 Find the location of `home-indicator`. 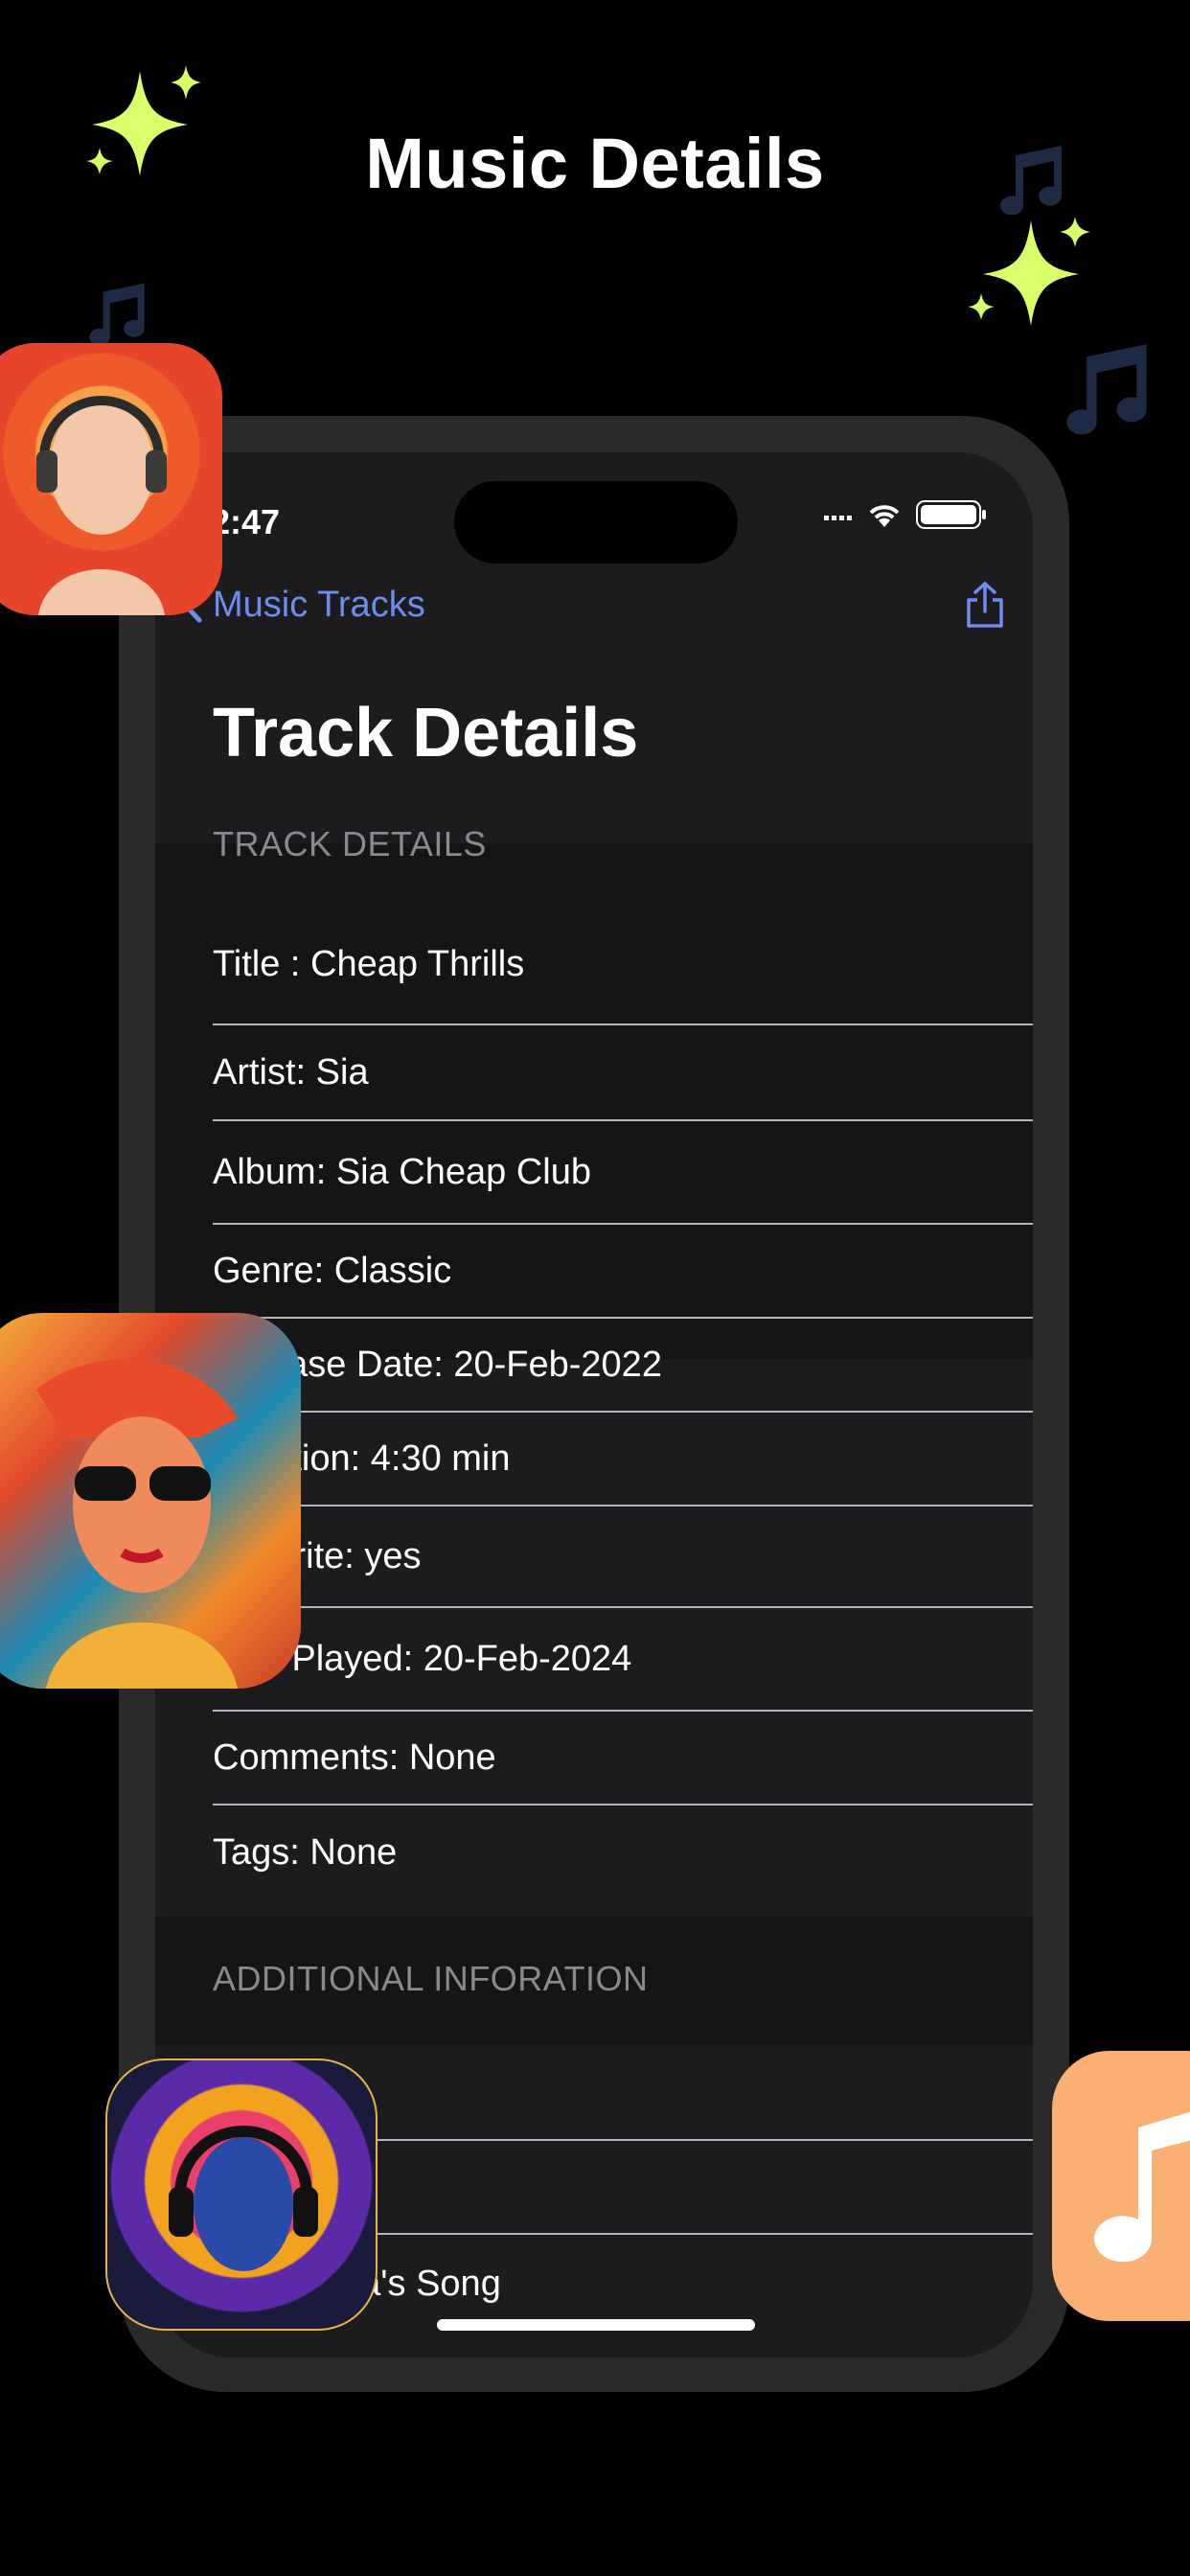

home-indicator is located at coordinates (596, 2325).